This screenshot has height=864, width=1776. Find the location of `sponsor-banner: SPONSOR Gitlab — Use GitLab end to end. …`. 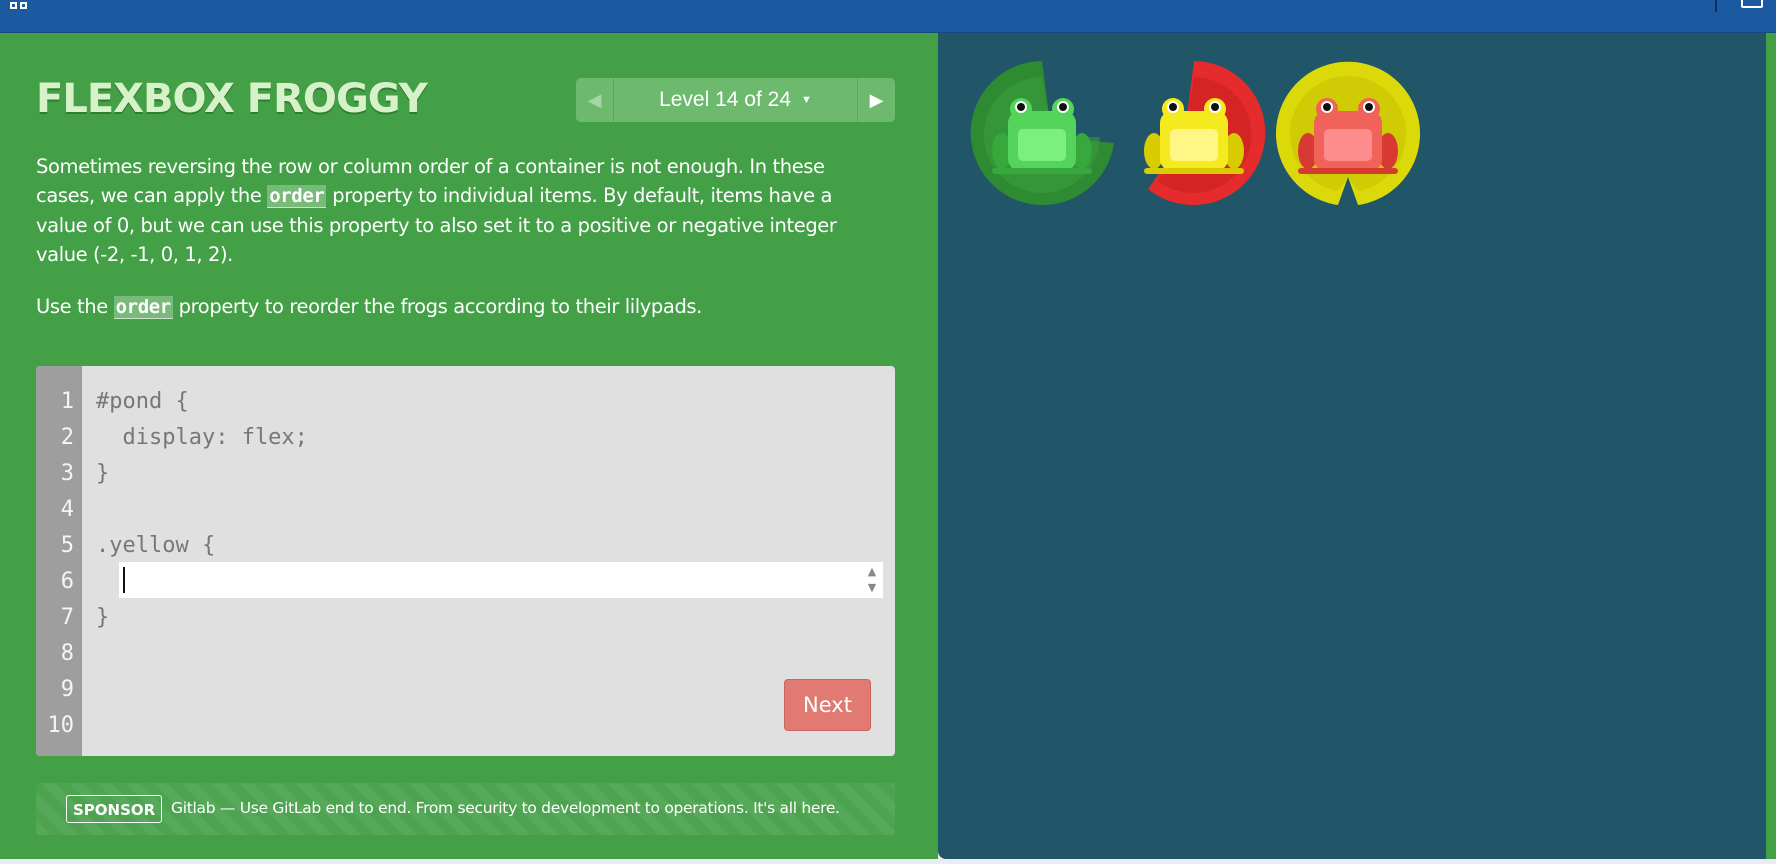

sponsor-banner: SPONSOR Gitlab — Use GitLab end to end. … is located at coordinates (465, 809).